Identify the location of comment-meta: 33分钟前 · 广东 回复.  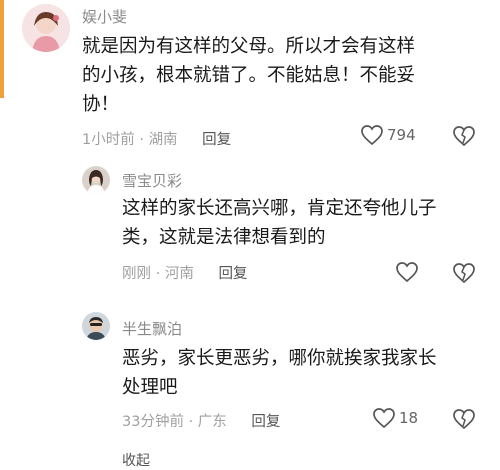
(201, 422).